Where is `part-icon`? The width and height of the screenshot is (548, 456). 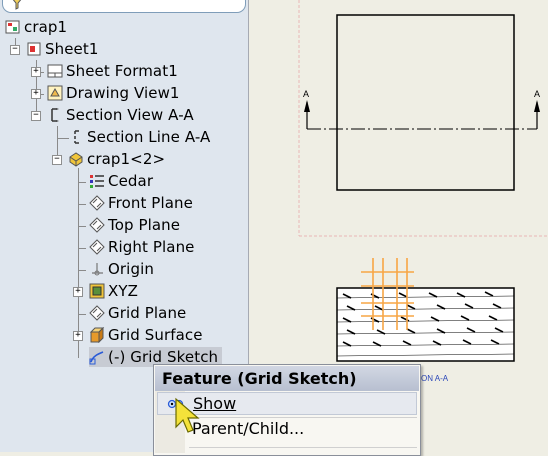 part-icon is located at coordinates (76, 159).